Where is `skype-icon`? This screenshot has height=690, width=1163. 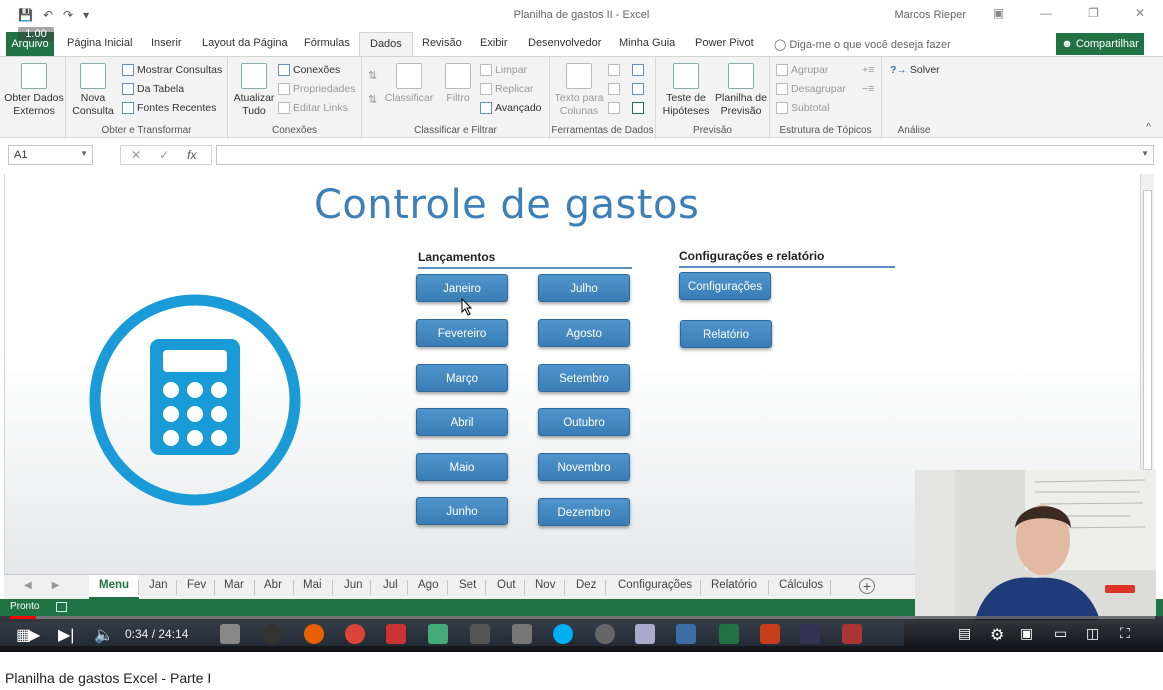 skype-icon is located at coordinates (563, 634).